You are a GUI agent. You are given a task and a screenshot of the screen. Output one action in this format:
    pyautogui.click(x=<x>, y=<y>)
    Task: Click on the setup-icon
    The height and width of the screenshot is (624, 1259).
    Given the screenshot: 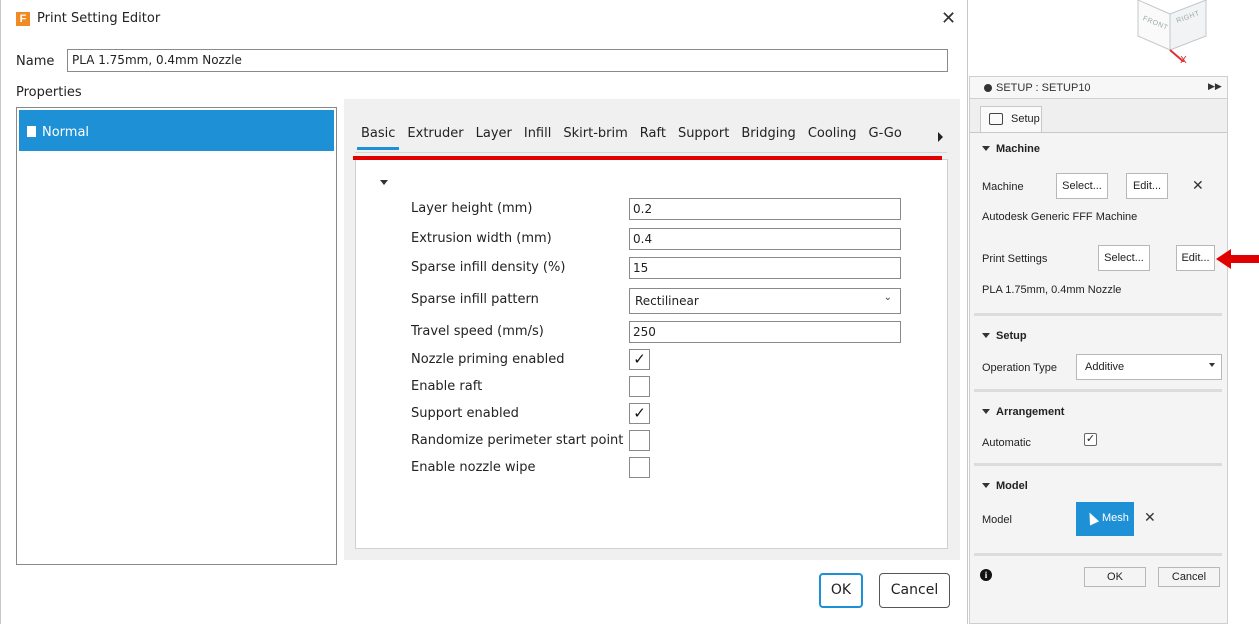 What is the action you would take?
    pyautogui.click(x=996, y=119)
    